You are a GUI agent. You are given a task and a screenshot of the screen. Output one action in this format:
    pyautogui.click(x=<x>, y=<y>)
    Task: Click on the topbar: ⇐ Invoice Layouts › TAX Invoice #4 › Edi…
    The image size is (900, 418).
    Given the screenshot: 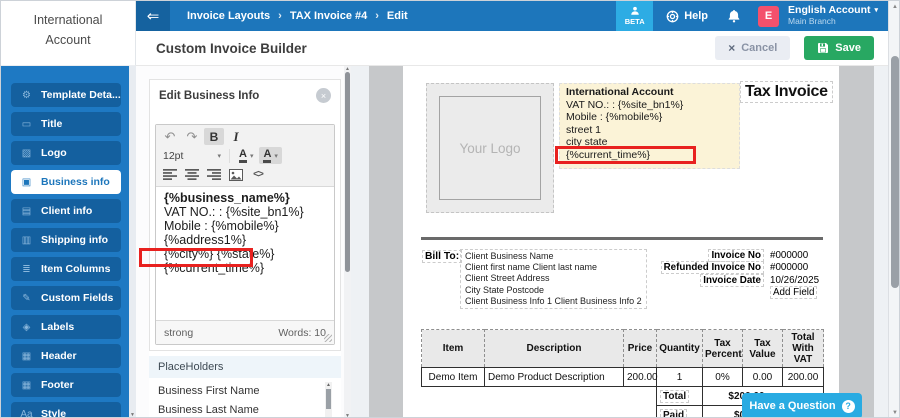 What is the action you would take?
    pyautogui.click(x=512, y=16)
    